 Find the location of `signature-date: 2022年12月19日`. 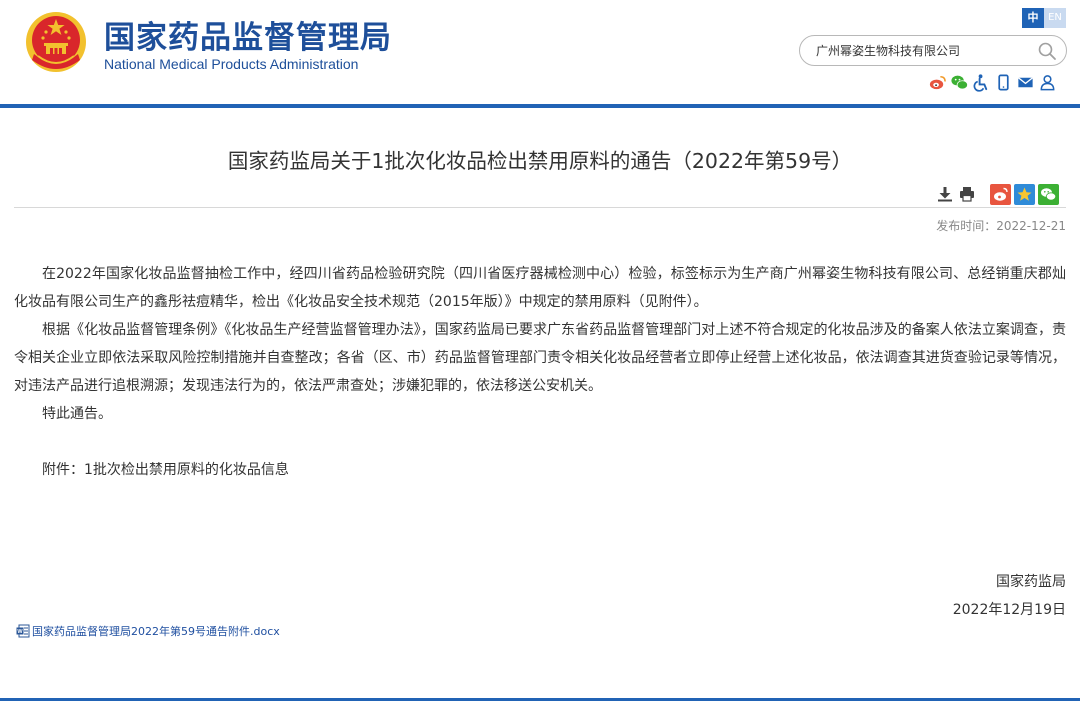

signature-date: 2022年12月19日 is located at coordinates (1009, 610).